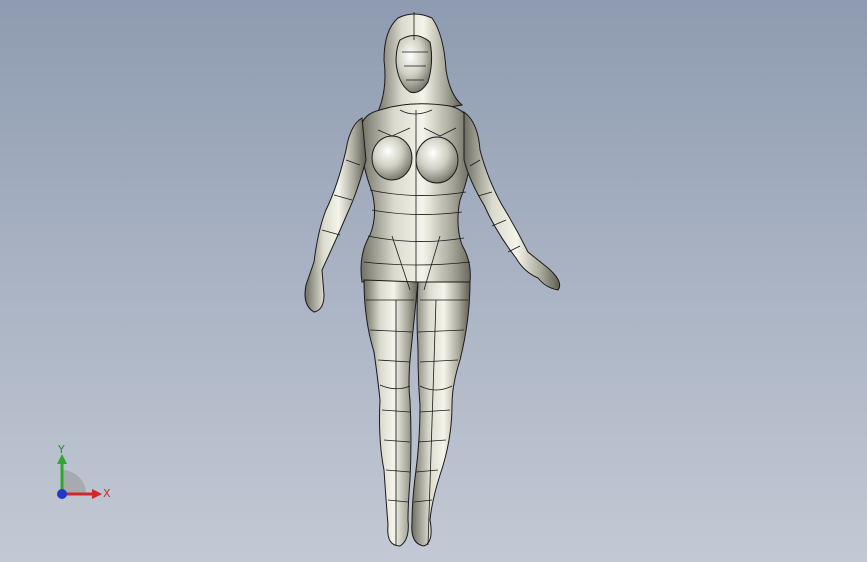  I want to click on left-chest-surface, so click(392, 158).